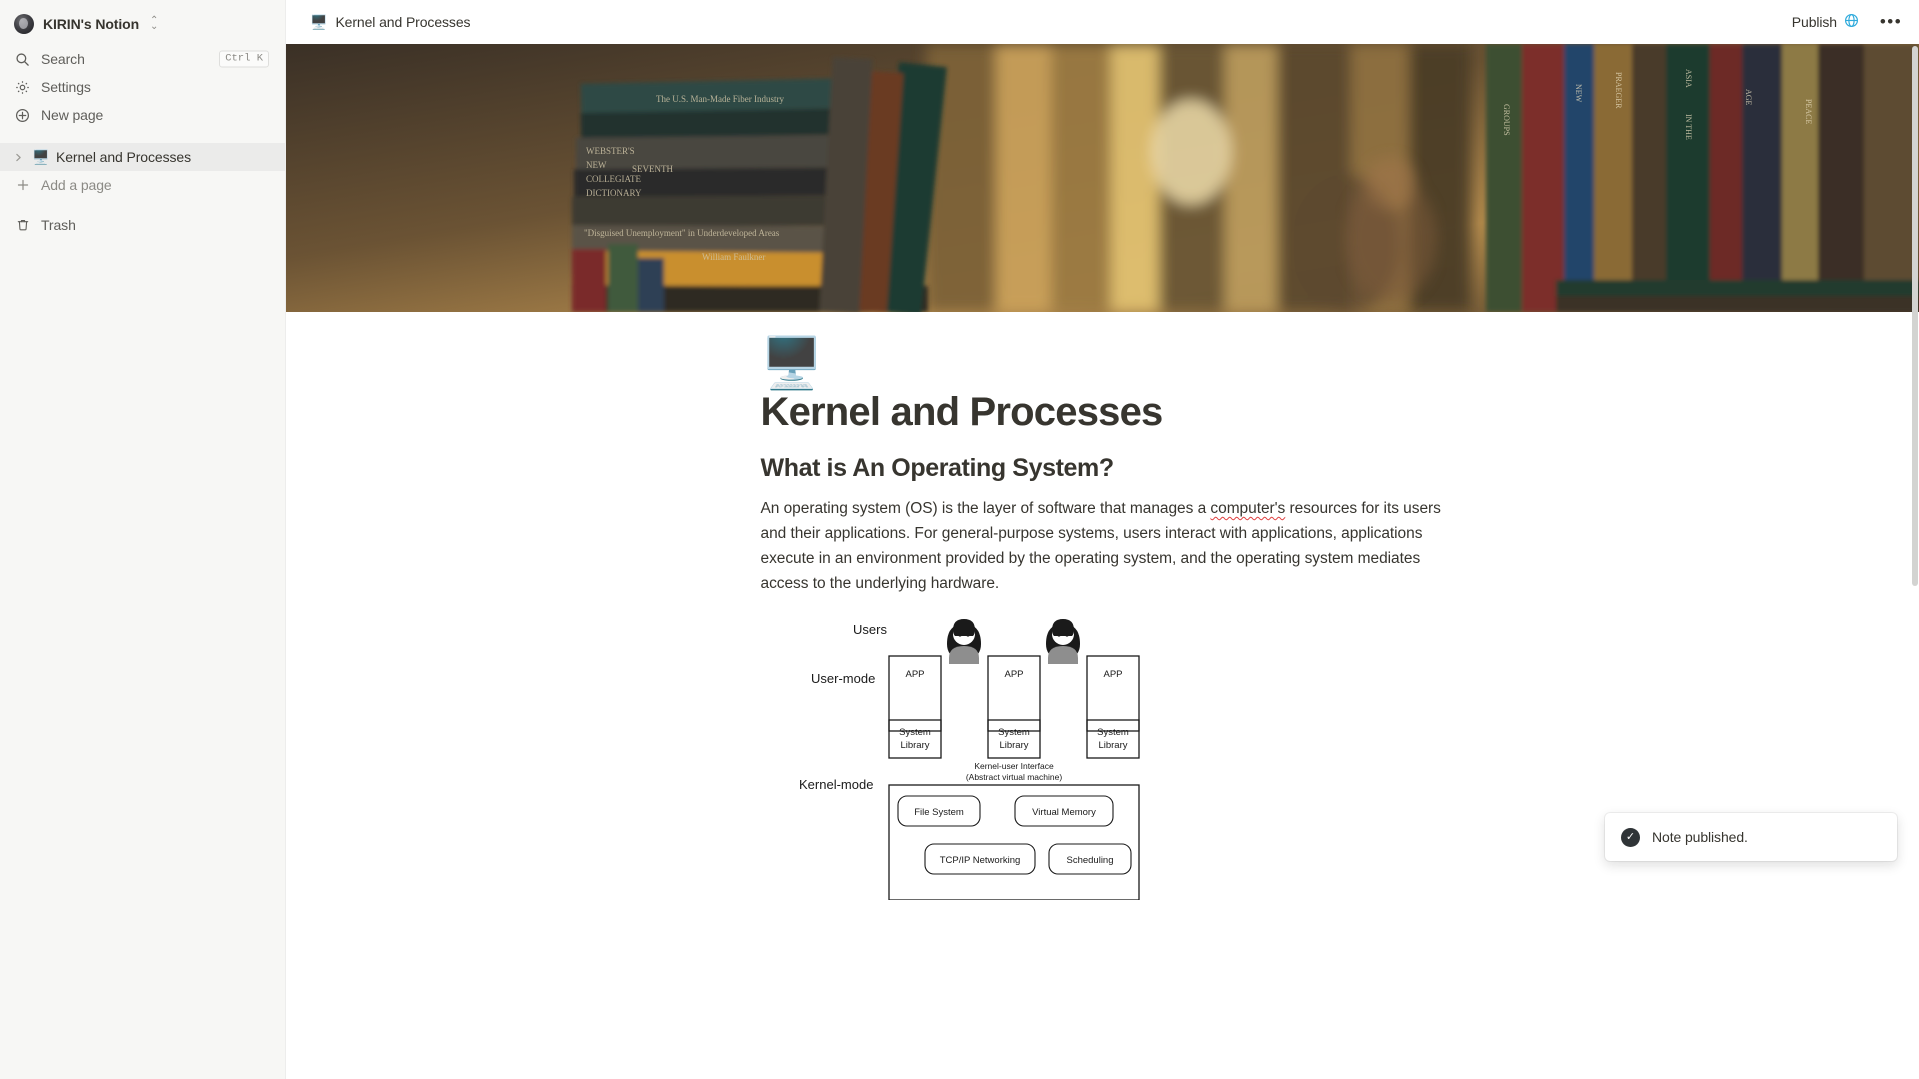 The height and width of the screenshot is (1079, 1919). I want to click on chevron-right-icon, so click(18, 157).